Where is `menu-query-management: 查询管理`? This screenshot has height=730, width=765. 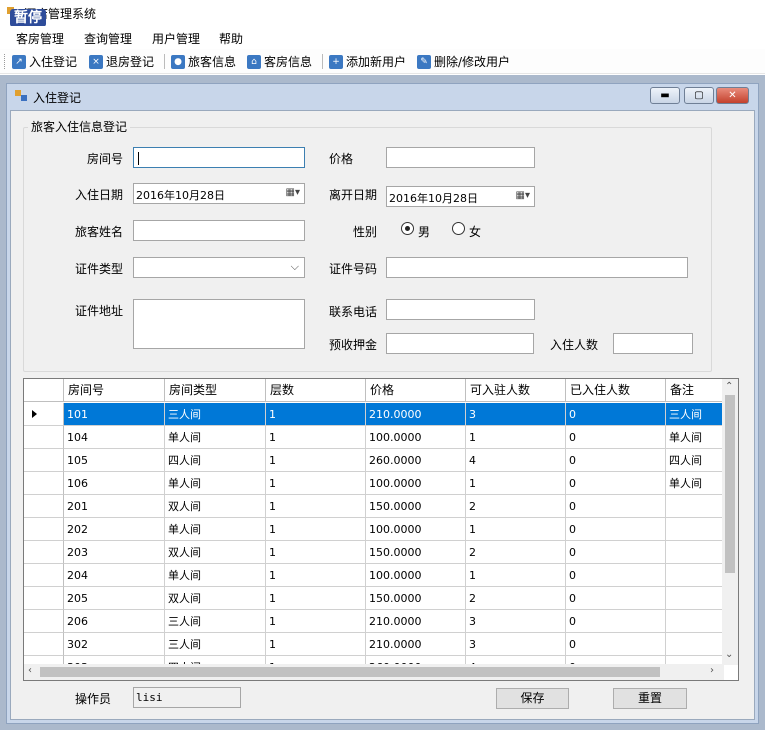
menu-query-management: 查询管理 is located at coordinates (108, 38).